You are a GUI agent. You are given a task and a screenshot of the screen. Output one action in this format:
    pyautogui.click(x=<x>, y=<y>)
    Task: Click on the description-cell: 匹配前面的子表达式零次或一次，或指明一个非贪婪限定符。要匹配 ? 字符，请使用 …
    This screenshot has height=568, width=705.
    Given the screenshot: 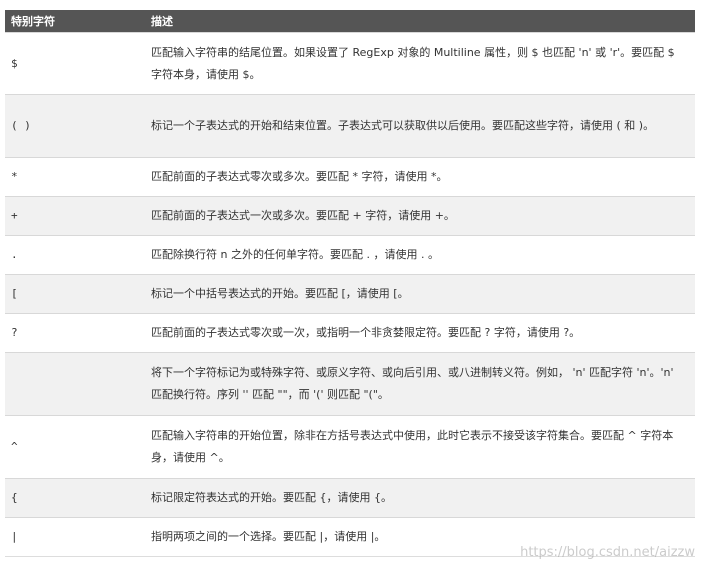 What is the action you would take?
    pyautogui.click(x=421, y=333)
    